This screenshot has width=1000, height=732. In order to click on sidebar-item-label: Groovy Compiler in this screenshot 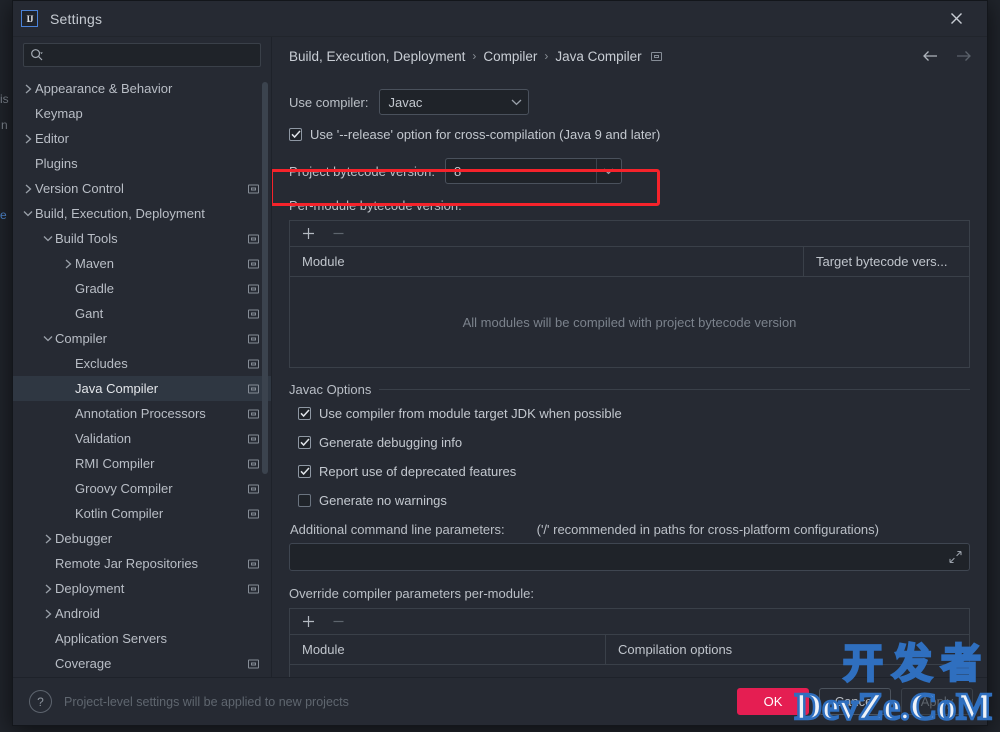, I will do `click(124, 488)`.